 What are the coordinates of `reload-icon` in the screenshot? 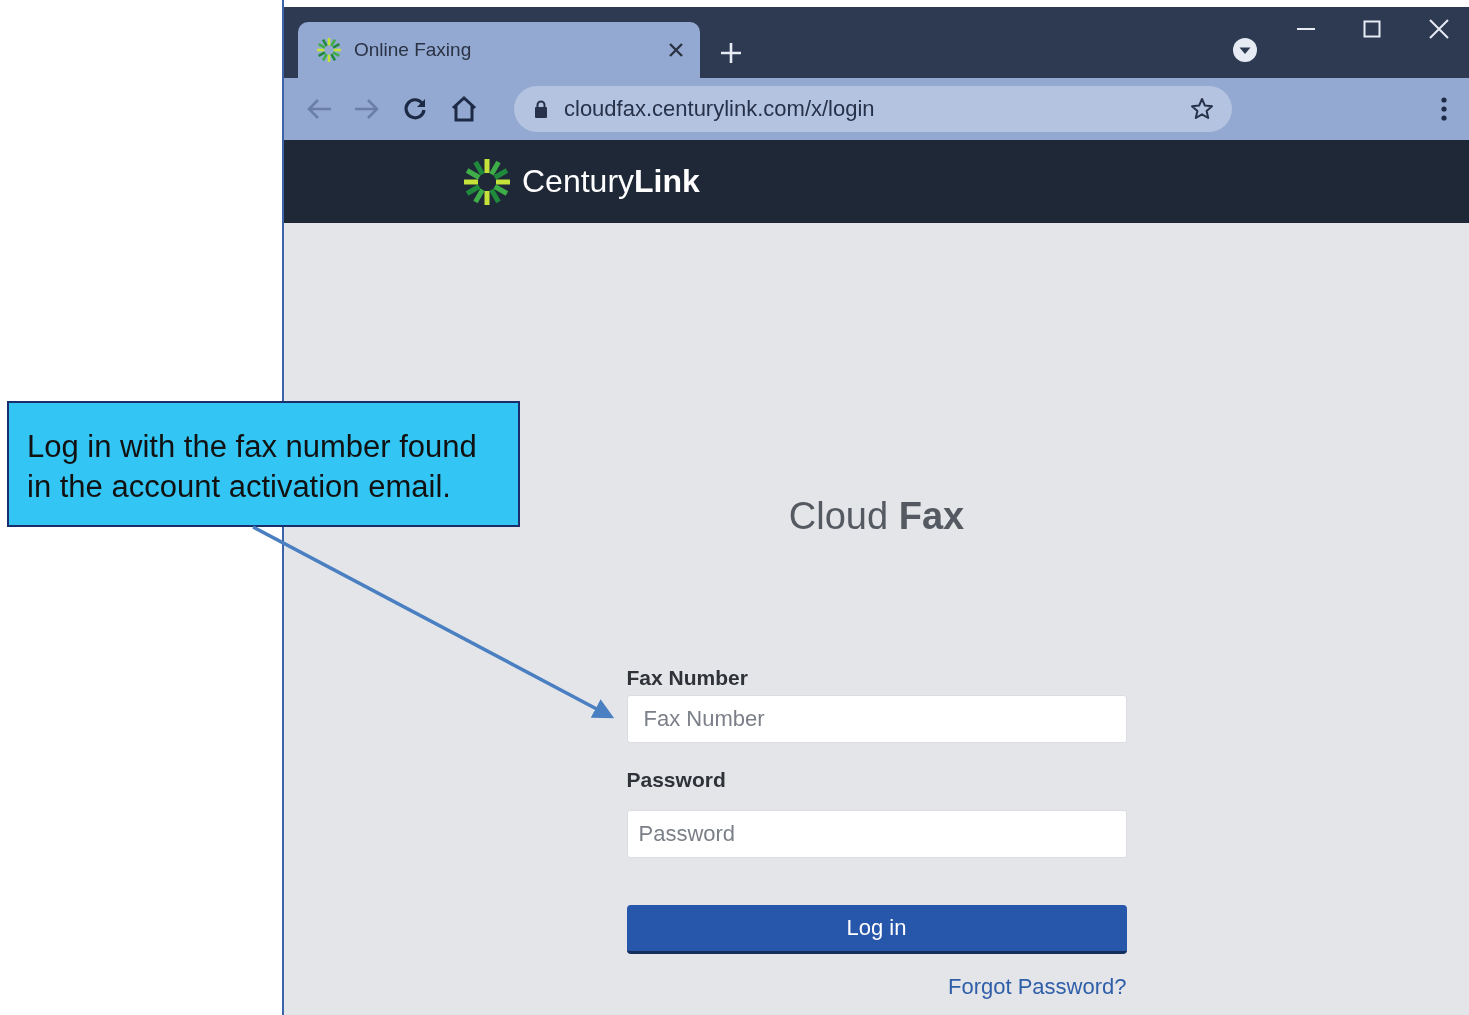 It's located at (415, 109).